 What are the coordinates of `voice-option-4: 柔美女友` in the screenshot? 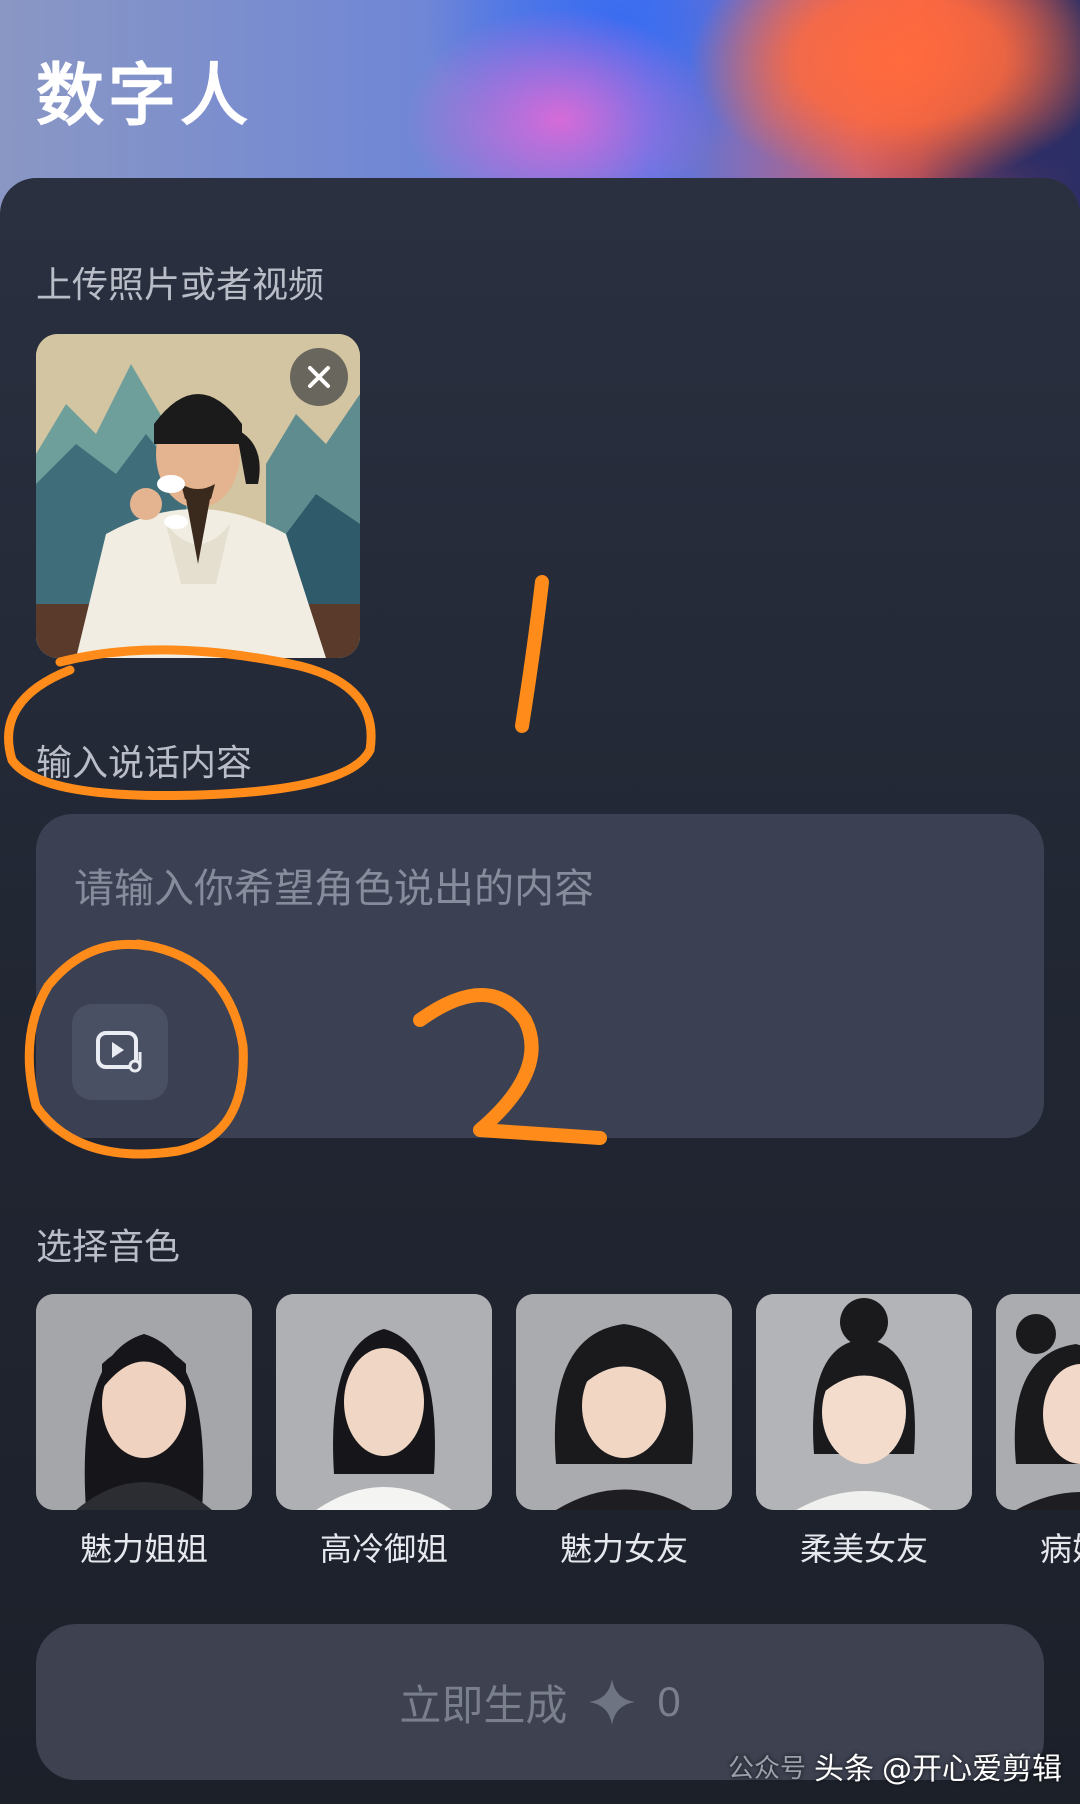 It's located at (864, 1429).